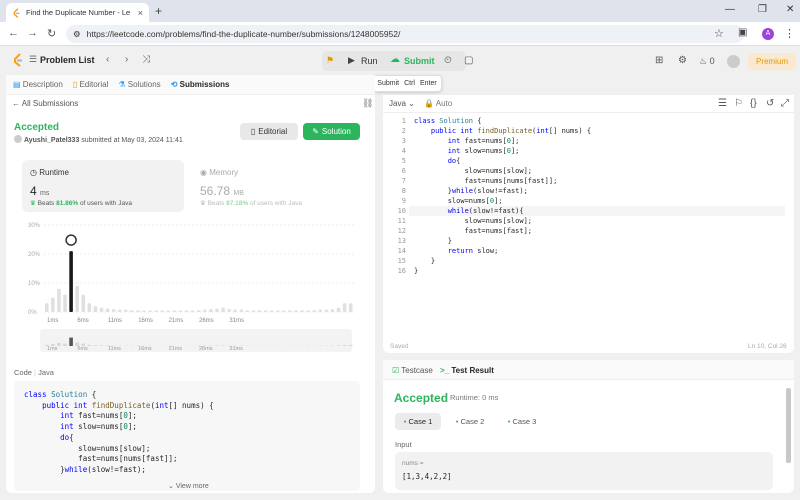  I want to click on reset-icon: ↺, so click(770, 103).